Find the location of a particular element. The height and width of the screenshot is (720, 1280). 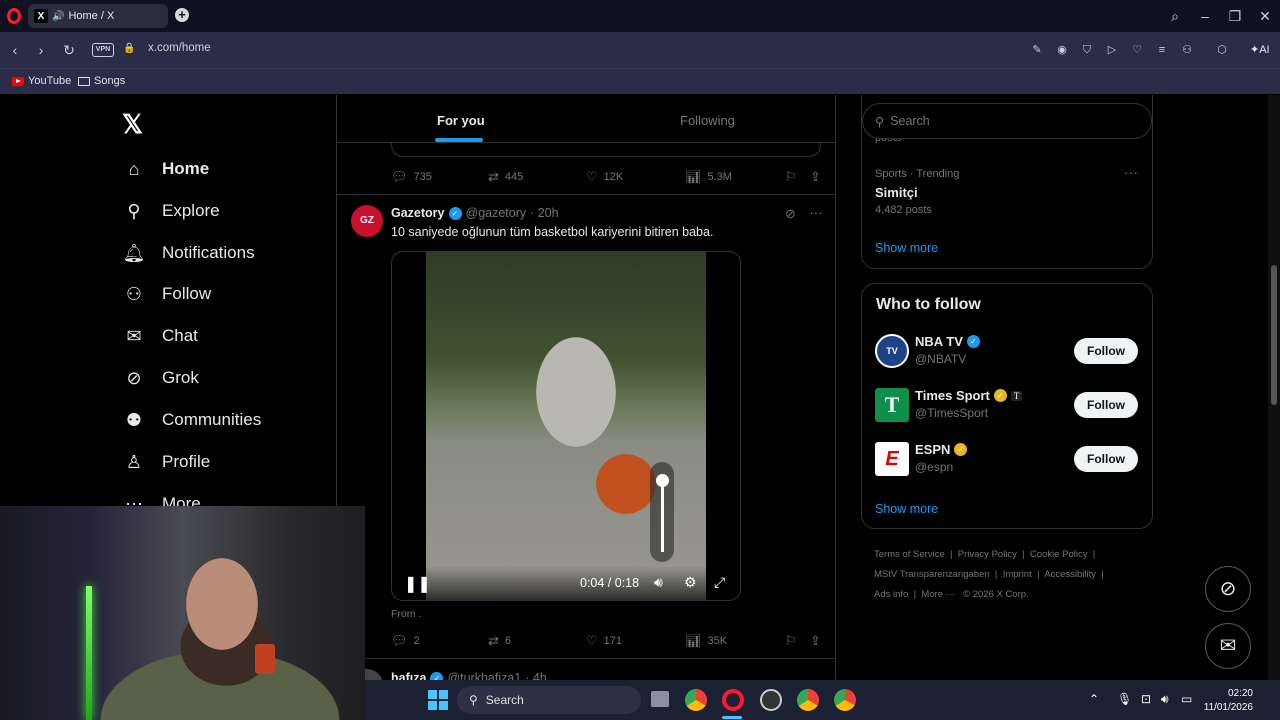

account-handle: @NBATV is located at coordinates (940, 359).